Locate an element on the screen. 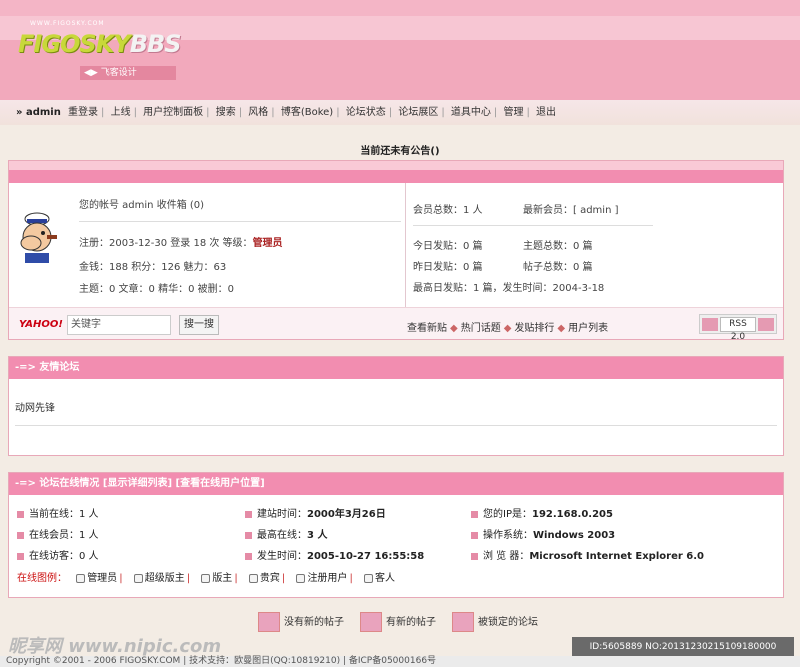 Image resolution: width=800 pixels, height=667 pixels. logo-text-figosky: FIGOSKY is located at coordinates (74, 44).